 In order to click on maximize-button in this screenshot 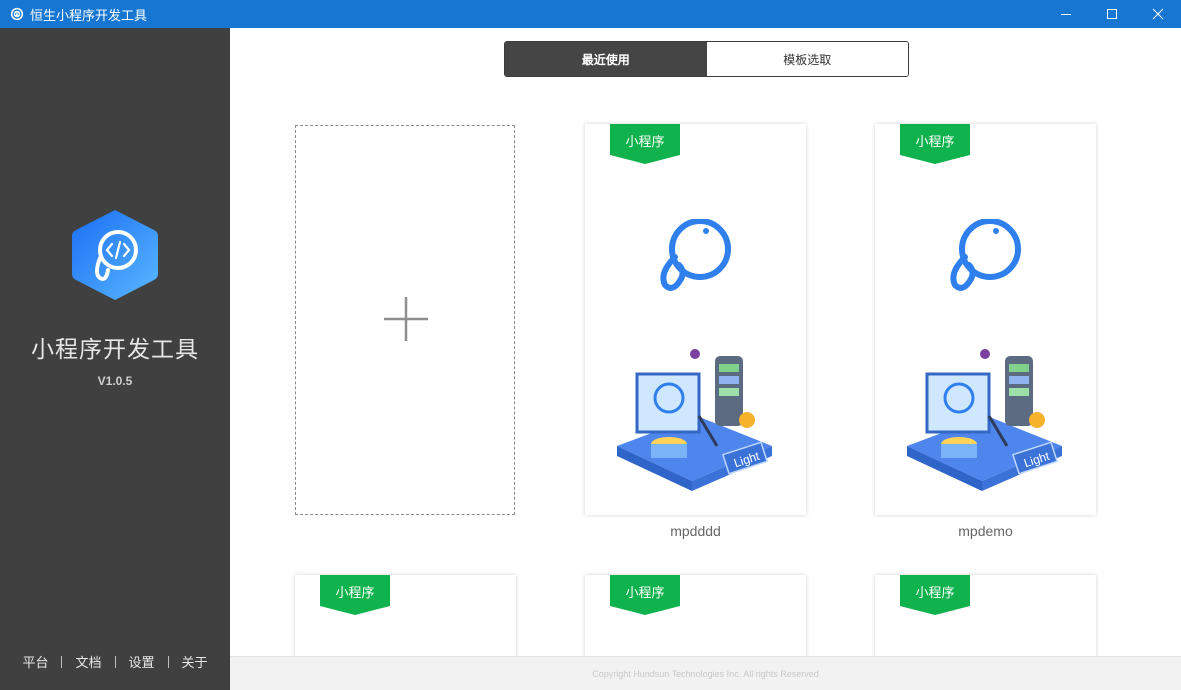, I will do `click(1112, 14)`.